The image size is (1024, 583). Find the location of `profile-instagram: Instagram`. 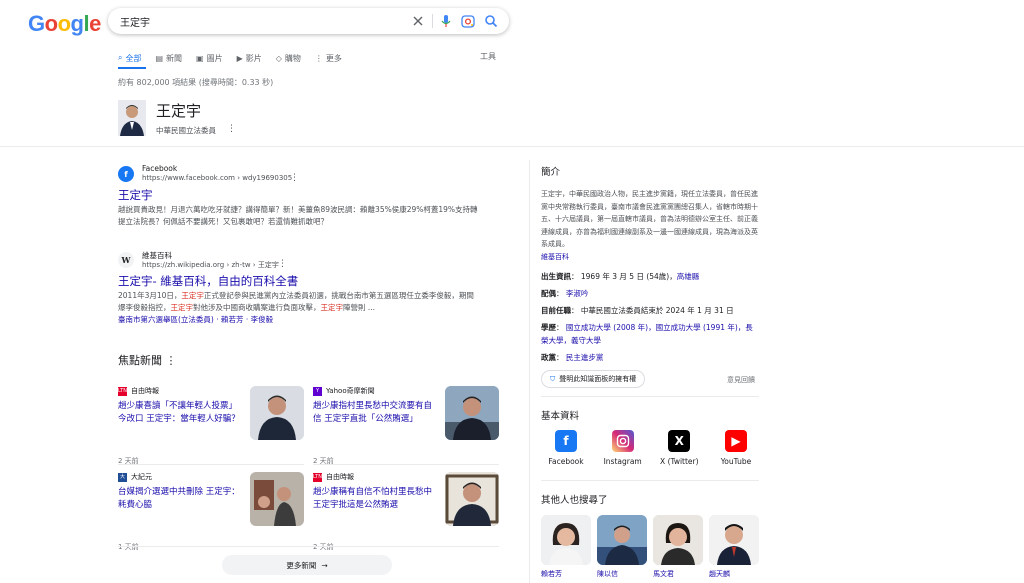

profile-instagram: Instagram is located at coordinates (623, 448).